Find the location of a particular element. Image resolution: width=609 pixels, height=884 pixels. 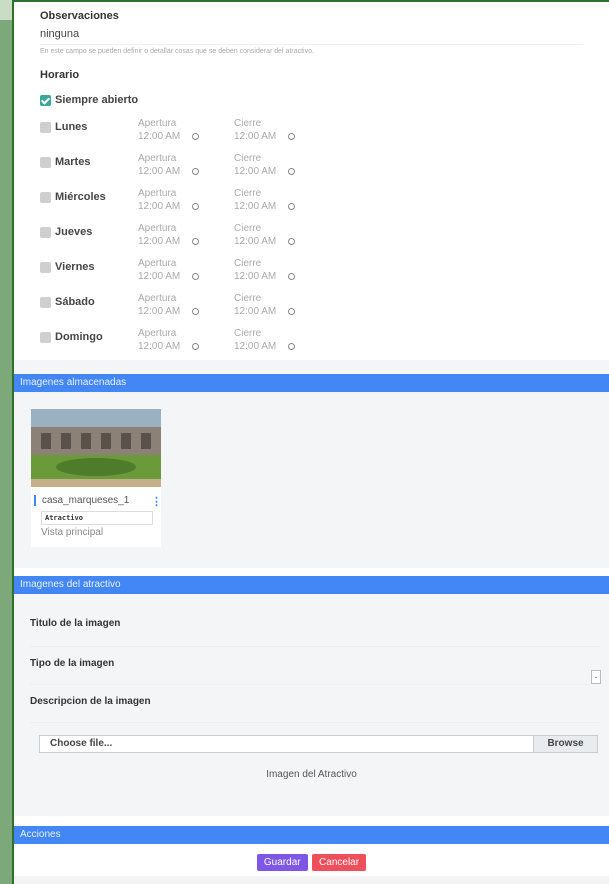

browse-button: Browse is located at coordinates (565, 744).